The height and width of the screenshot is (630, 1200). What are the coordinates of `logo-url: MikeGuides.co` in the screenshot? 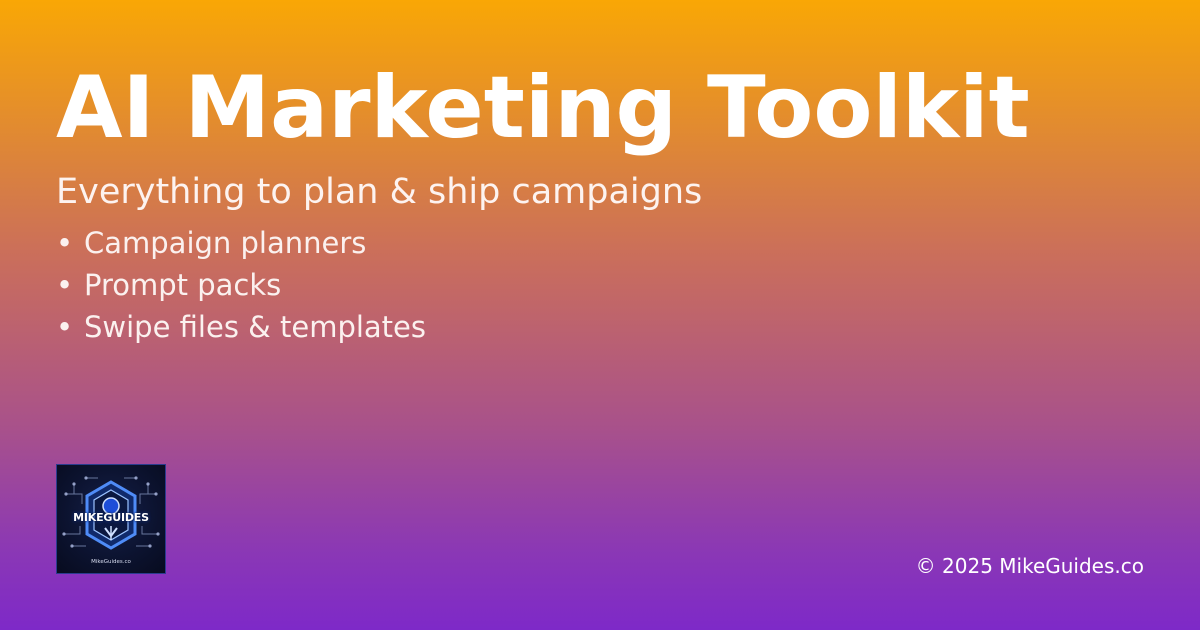 It's located at (111, 562).